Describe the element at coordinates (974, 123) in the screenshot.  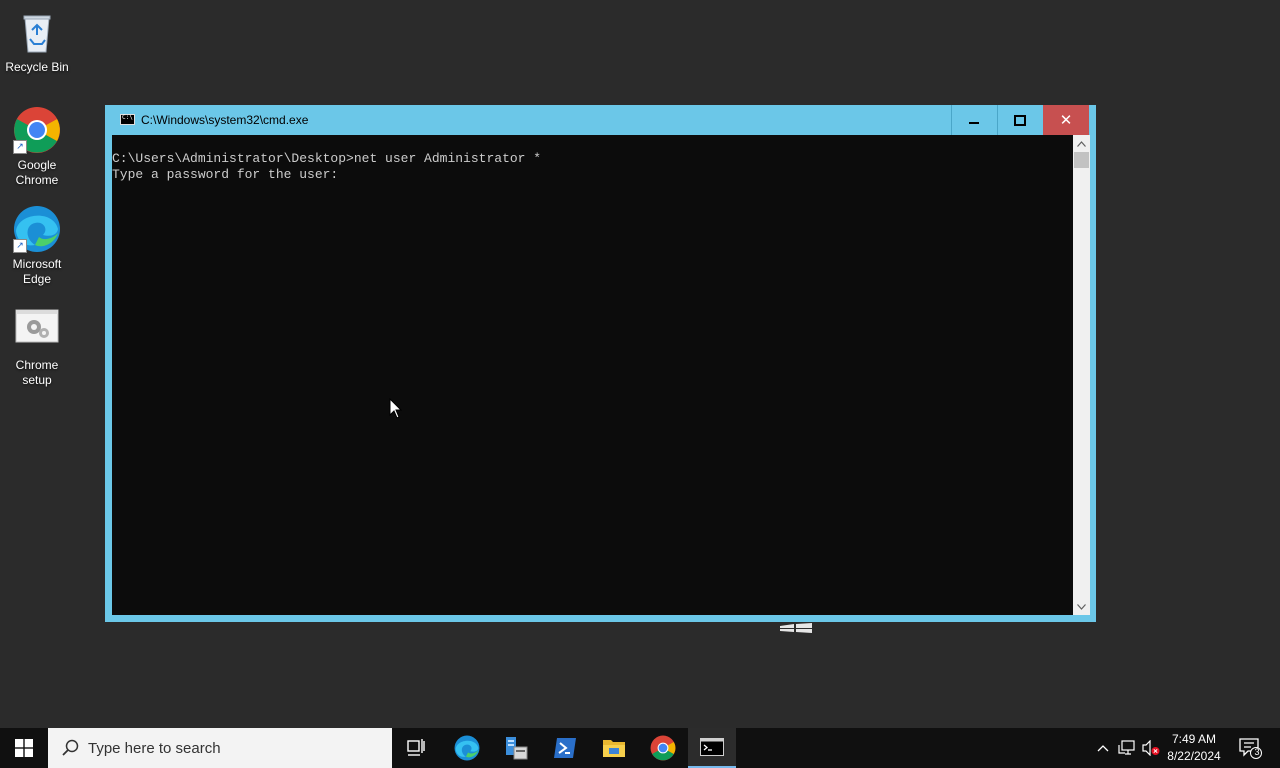
I see `minimize-icon` at that location.